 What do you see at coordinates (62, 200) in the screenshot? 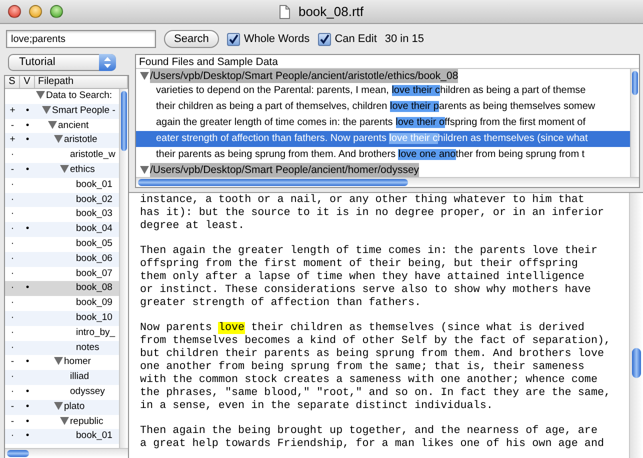
I see `tree-row: · book_02` at bounding box center [62, 200].